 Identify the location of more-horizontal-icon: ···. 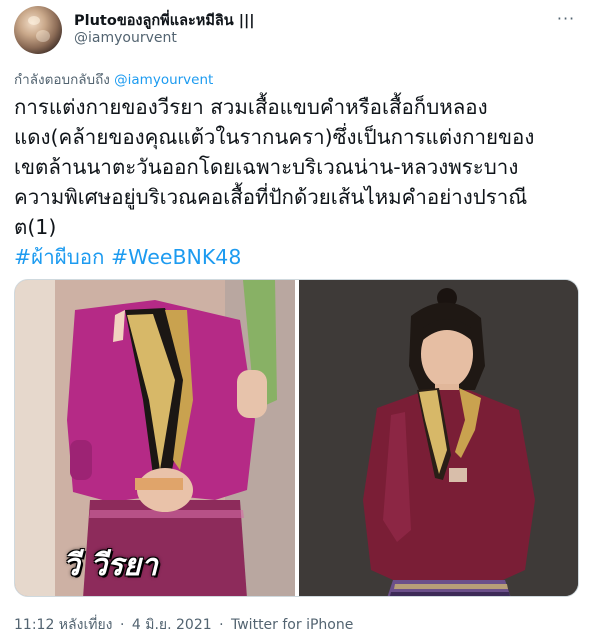
(566, 18).